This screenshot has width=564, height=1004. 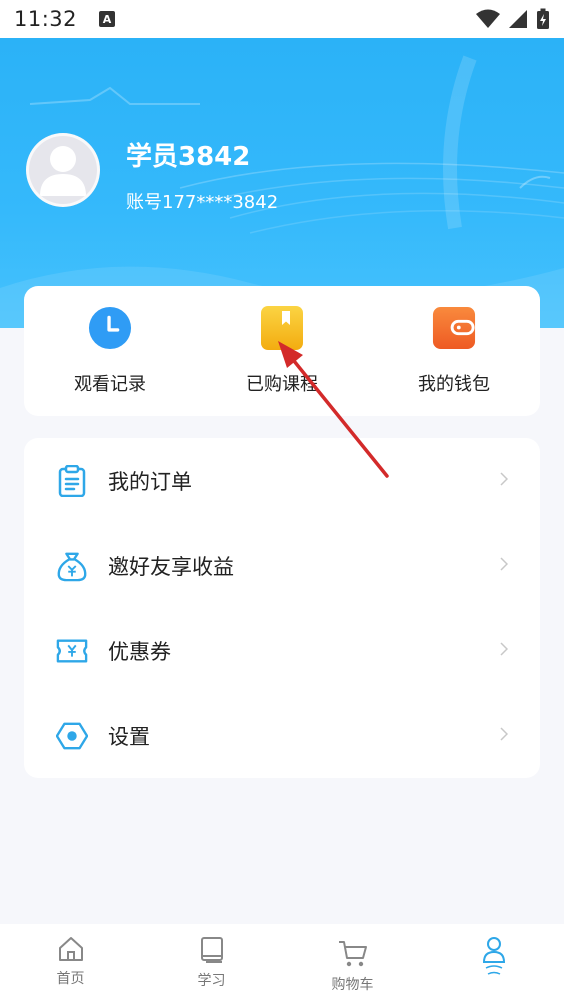 I want to click on nav-study-label: 学习, so click(x=211, y=981).